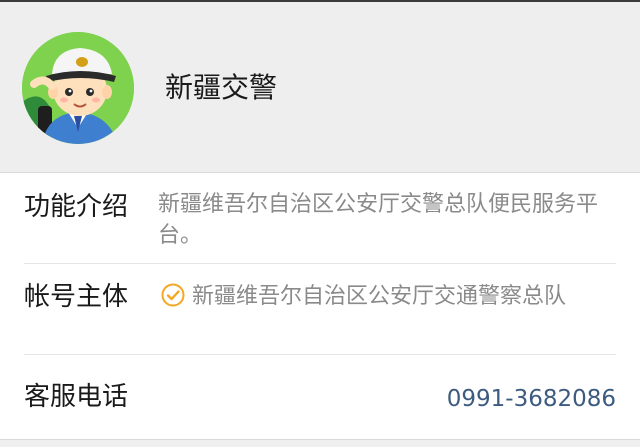 The width and height of the screenshot is (640, 447). I want to click on phone-number-link: 0991-3682086, so click(531, 399).